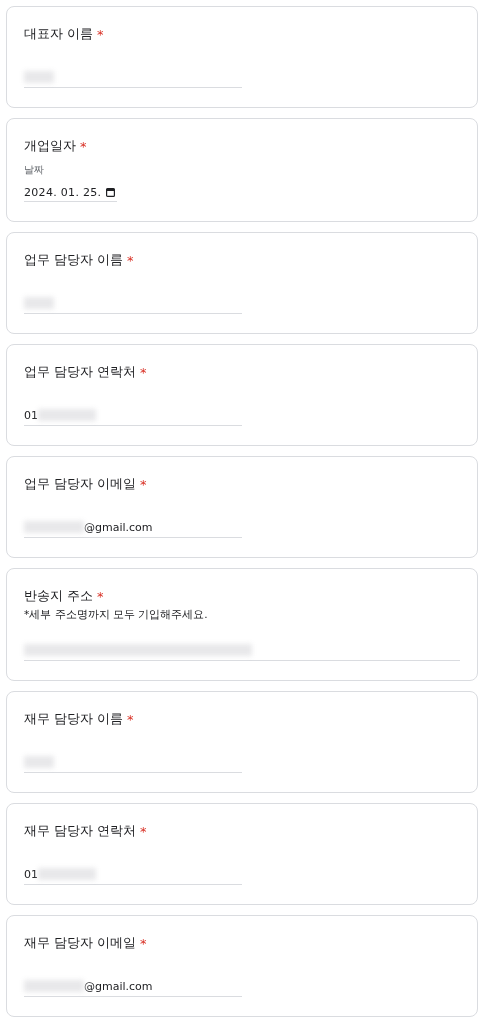 The width and height of the screenshot is (485, 1024). What do you see at coordinates (73, 260) in the screenshot?
I see `question-title: 업무 담당자 이름` at bounding box center [73, 260].